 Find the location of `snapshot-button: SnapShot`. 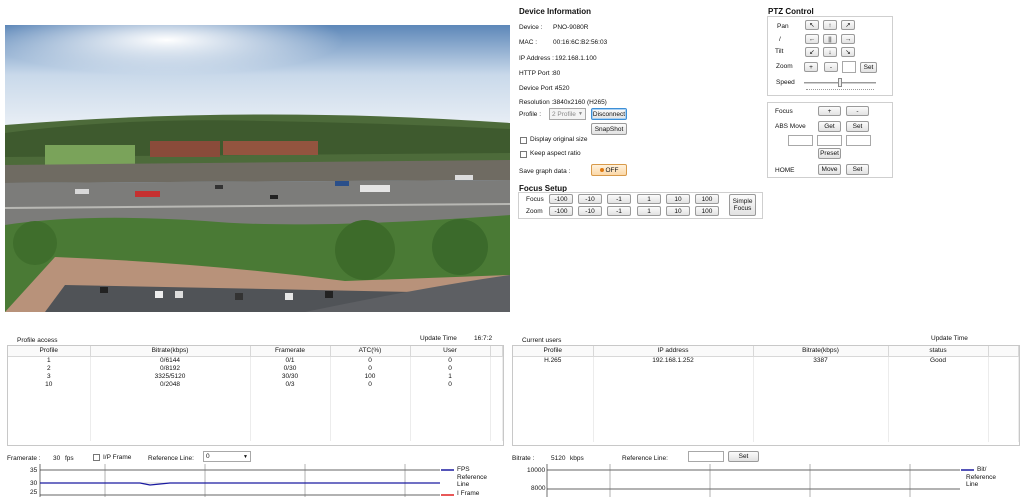

snapshot-button: SnapShot is located at coordinates (609, 129).